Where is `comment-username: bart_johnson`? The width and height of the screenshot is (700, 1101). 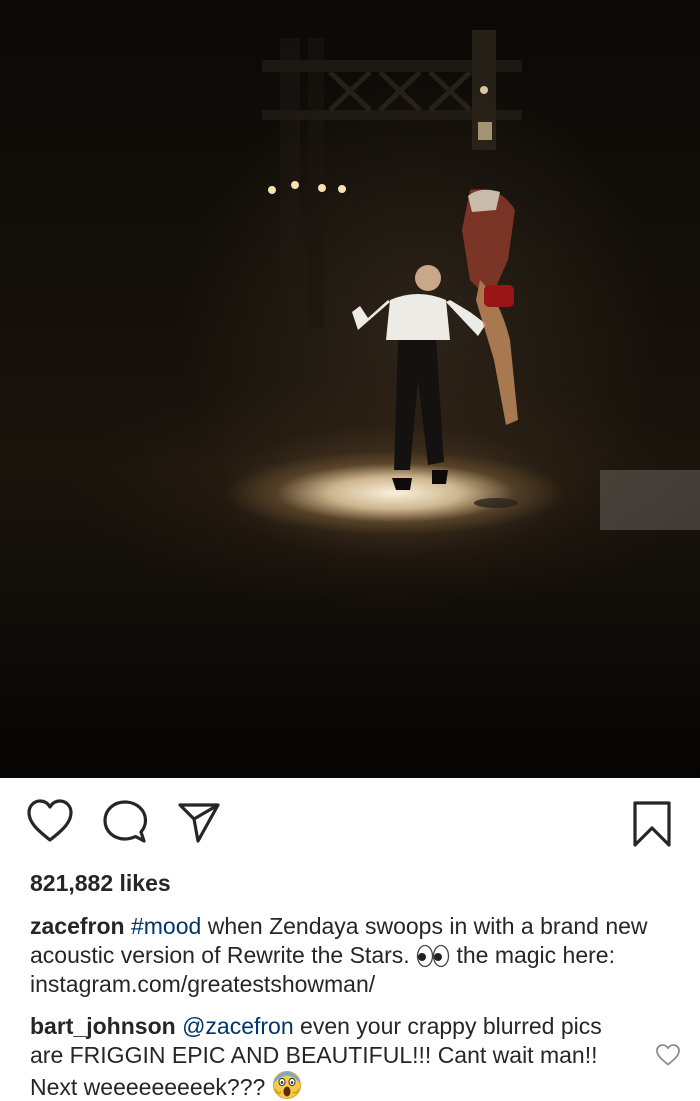
comment-username: bart_johnson is located at coordinates (103, 1026).